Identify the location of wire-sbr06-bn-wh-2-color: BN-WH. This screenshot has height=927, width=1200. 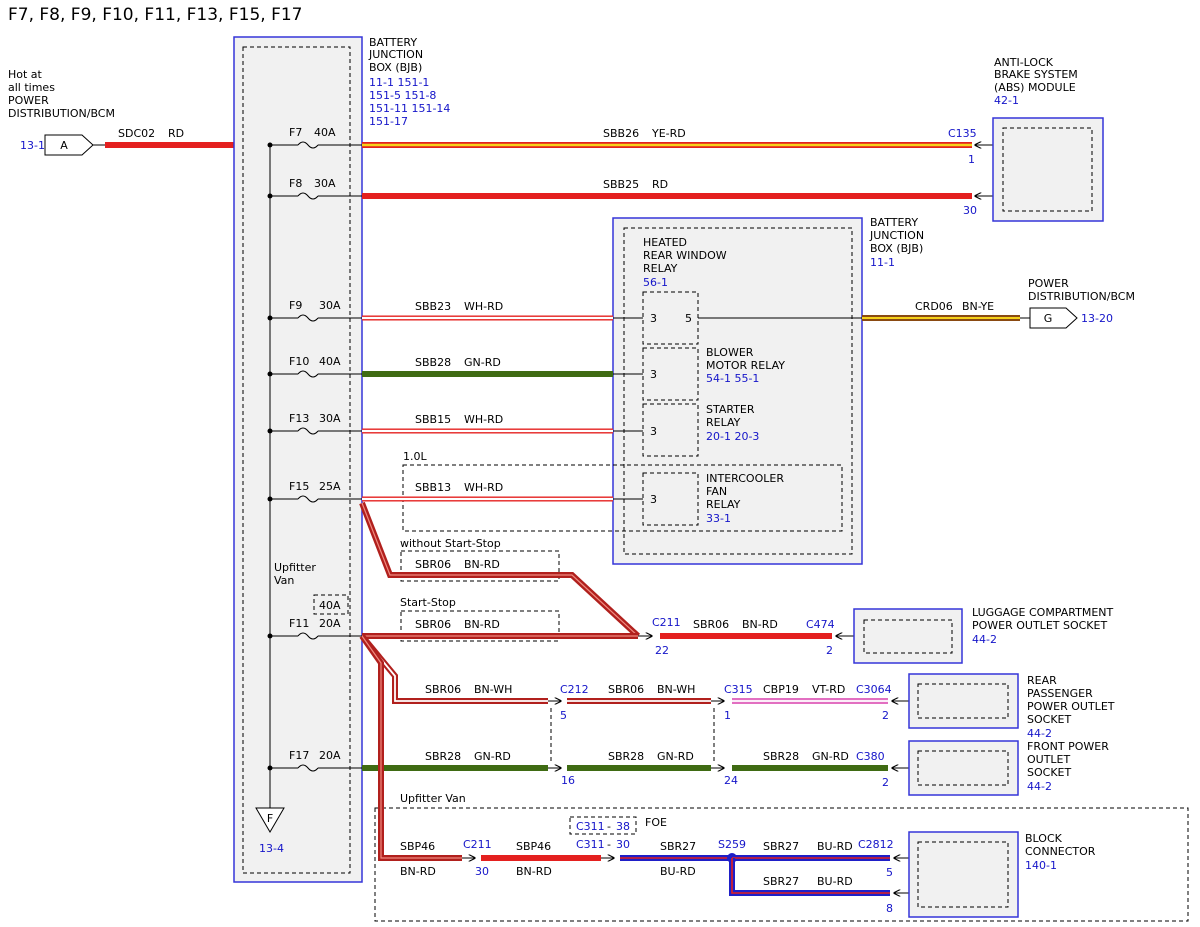
(676, 689).